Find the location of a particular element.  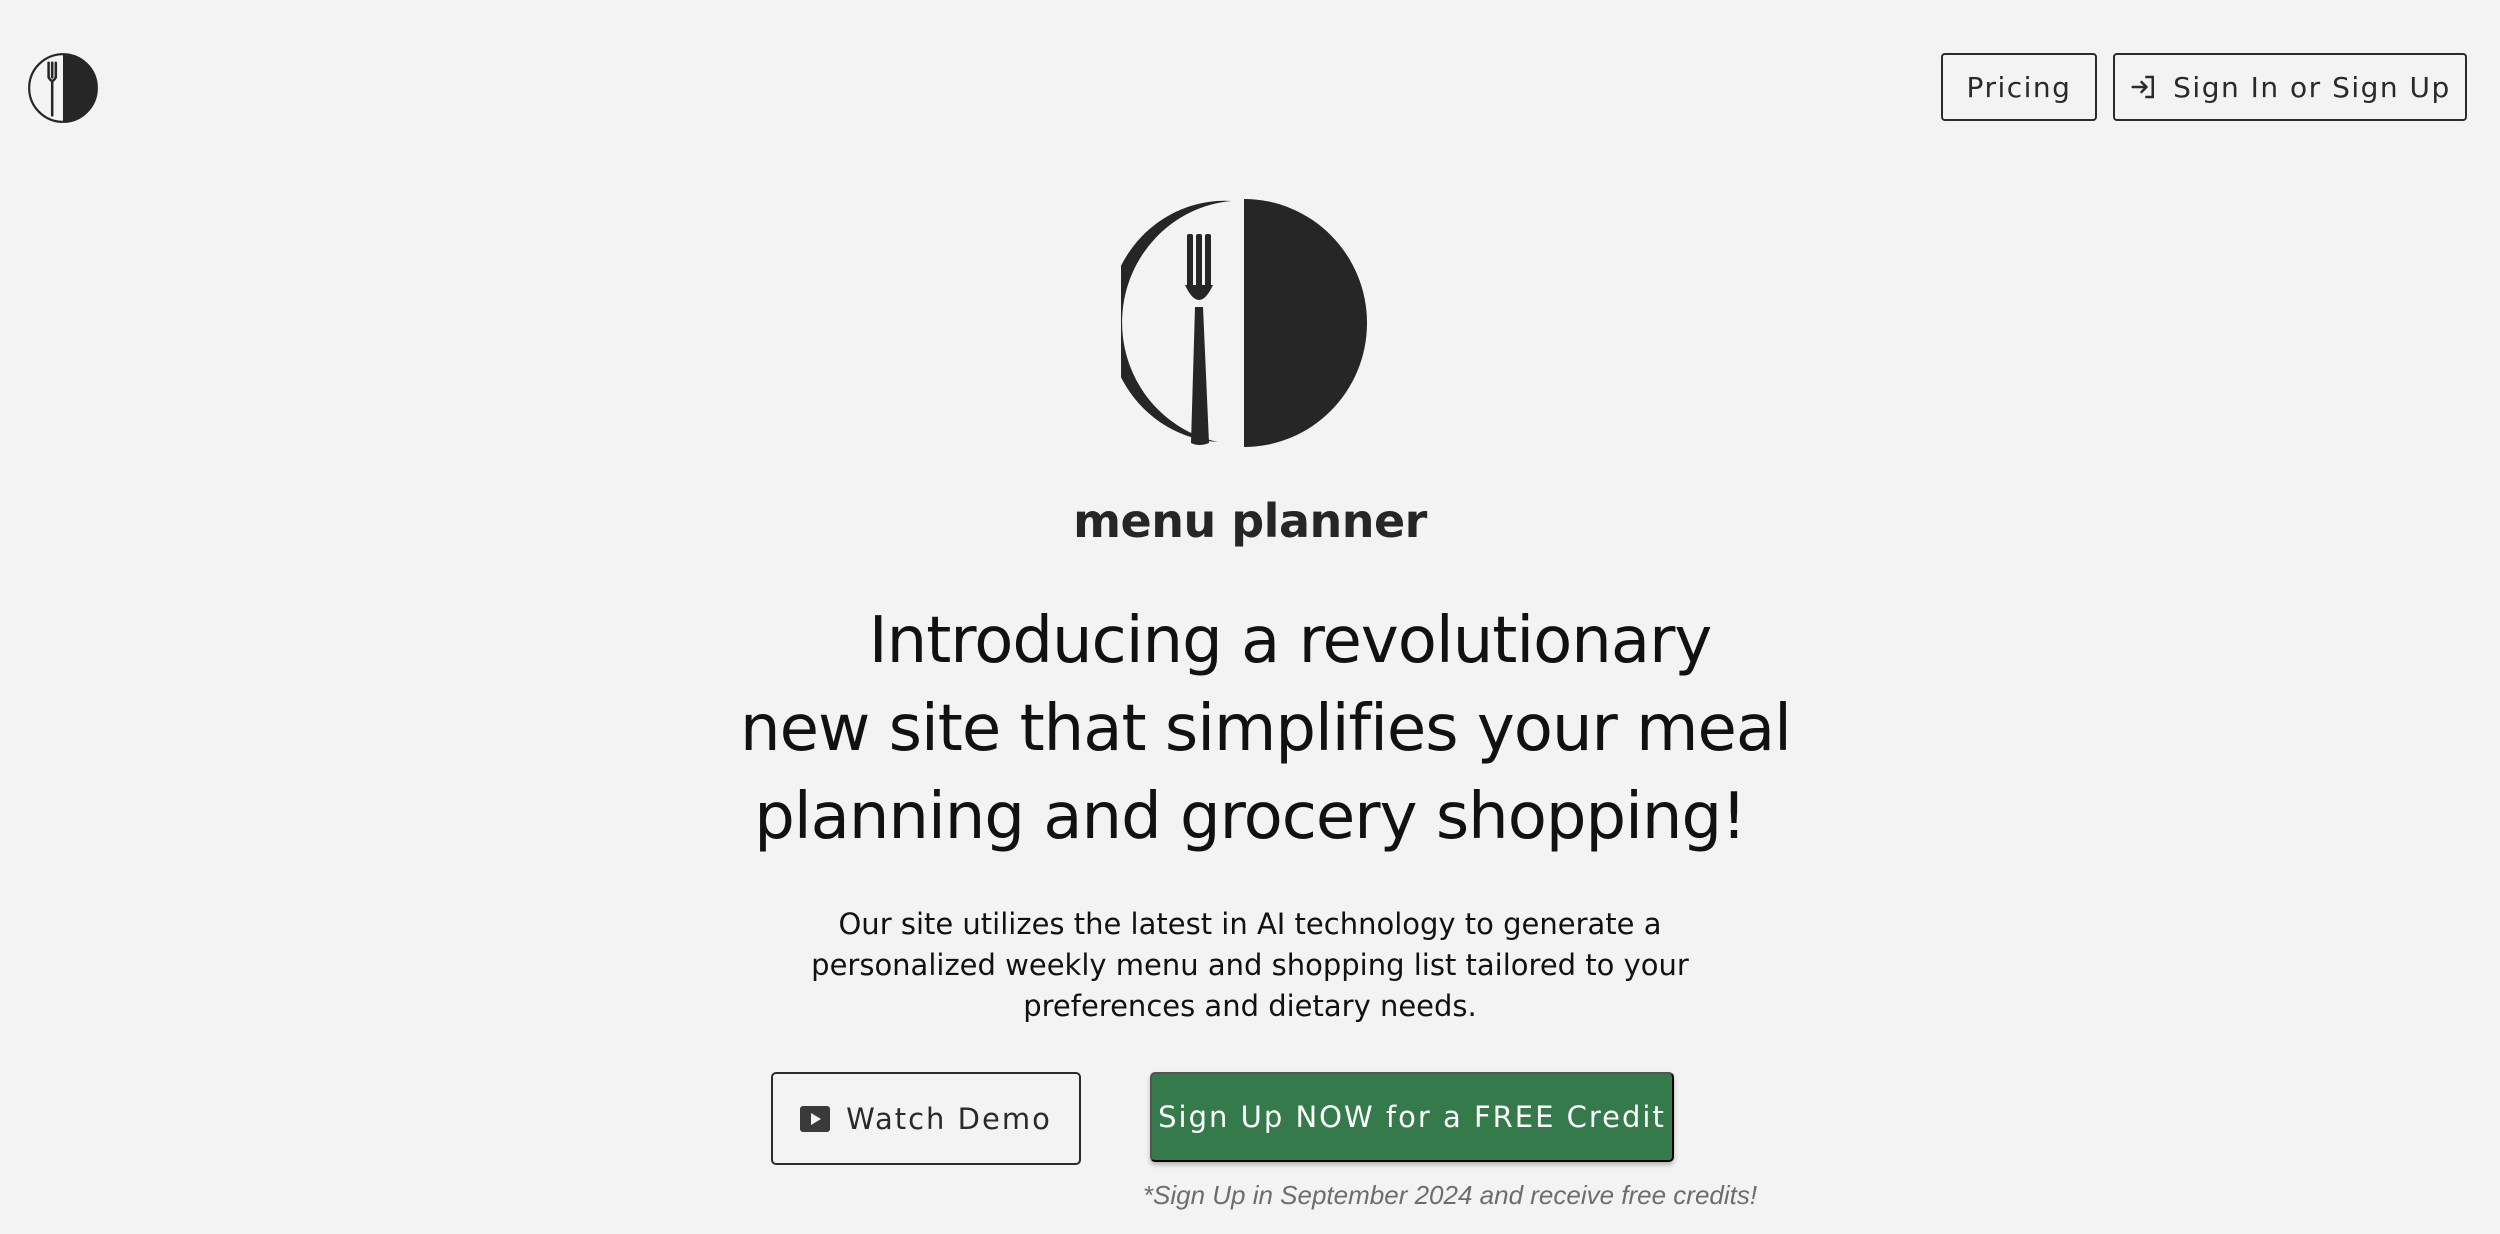

watch-demo-button: Watch Demo is located at coordinates (926, 1118).